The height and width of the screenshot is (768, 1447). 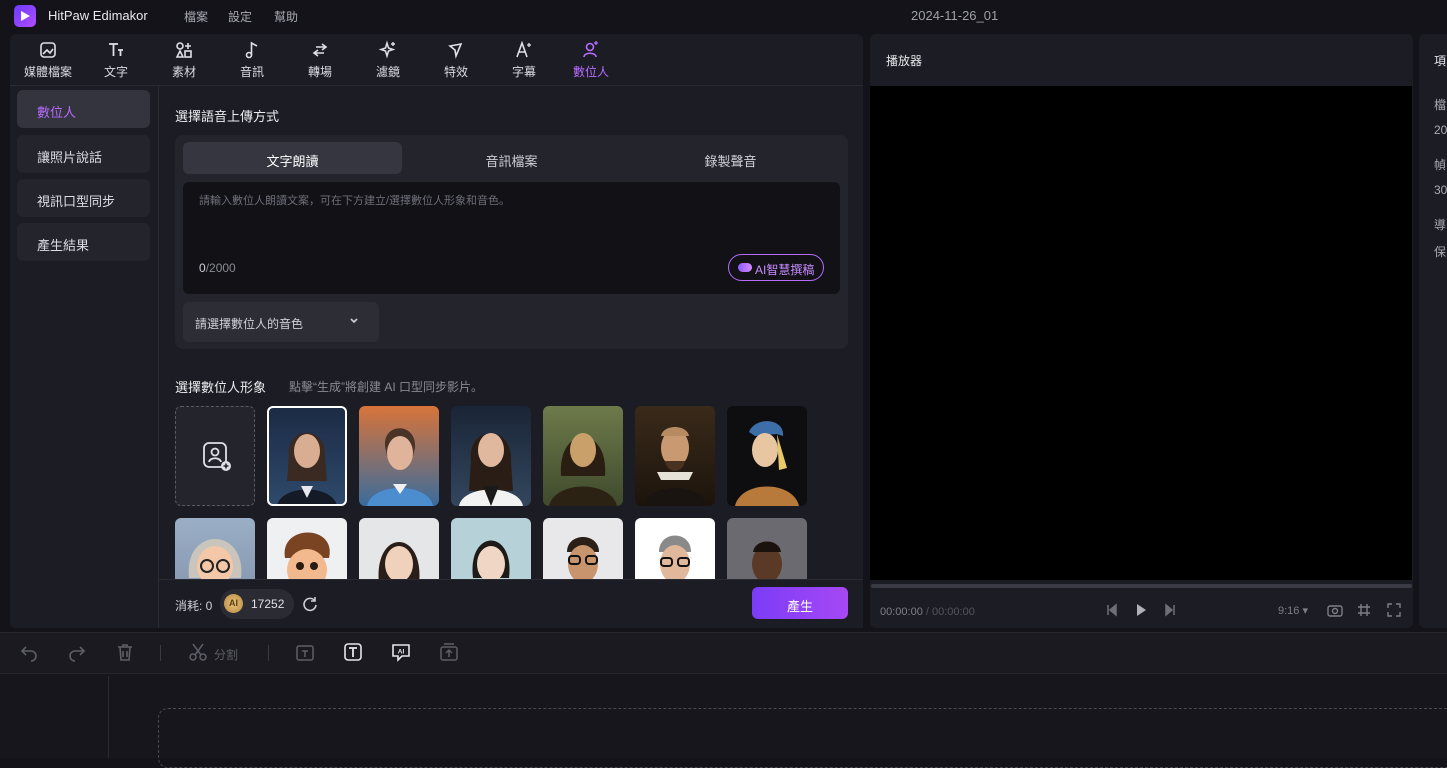 What do you see at coordinates (455, 50) in the screenshot?
I see `effect-icon` at bounding box center [455, 50].